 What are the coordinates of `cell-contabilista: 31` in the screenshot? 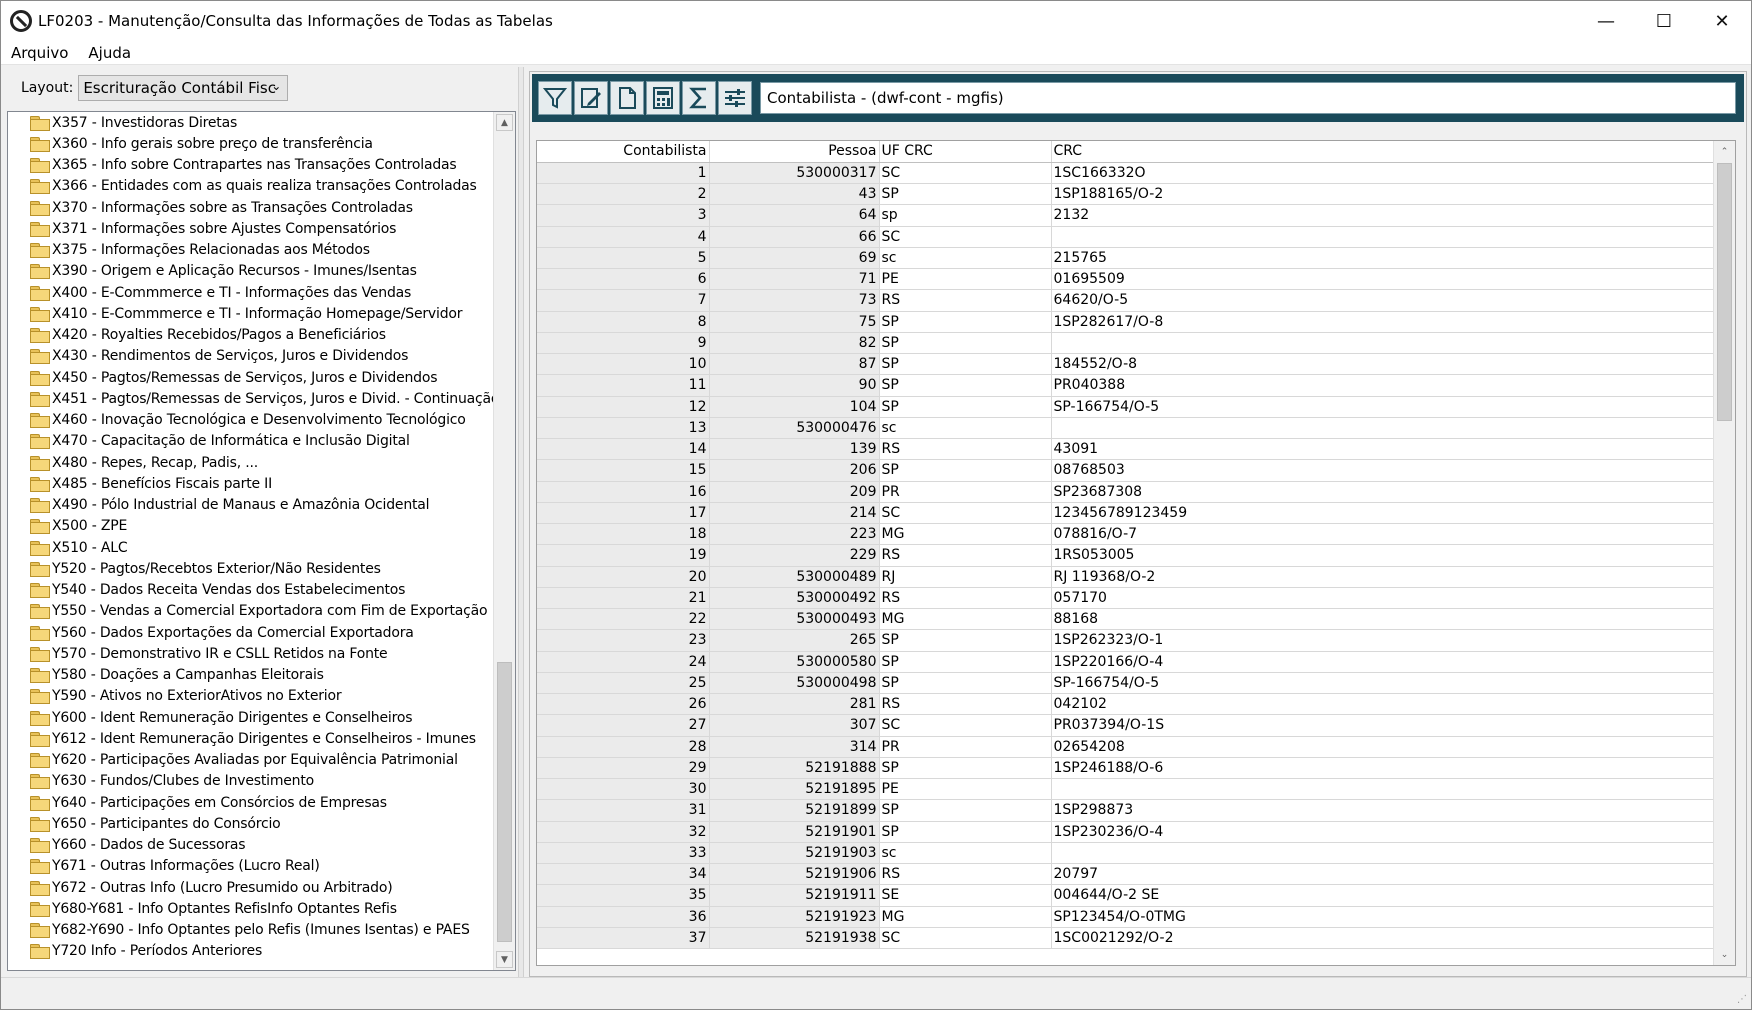 It's located at (623, 810).